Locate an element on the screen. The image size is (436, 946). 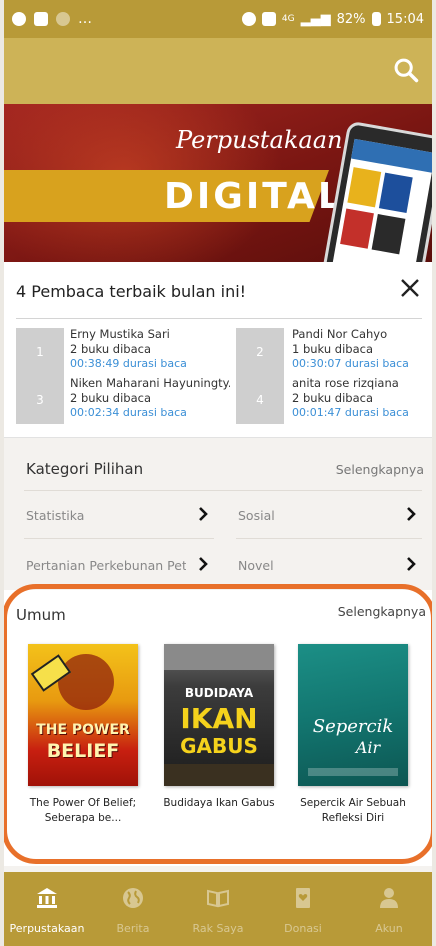
reader-duration: 00:01:47 durasi baca is located at coordinates (350, 412).